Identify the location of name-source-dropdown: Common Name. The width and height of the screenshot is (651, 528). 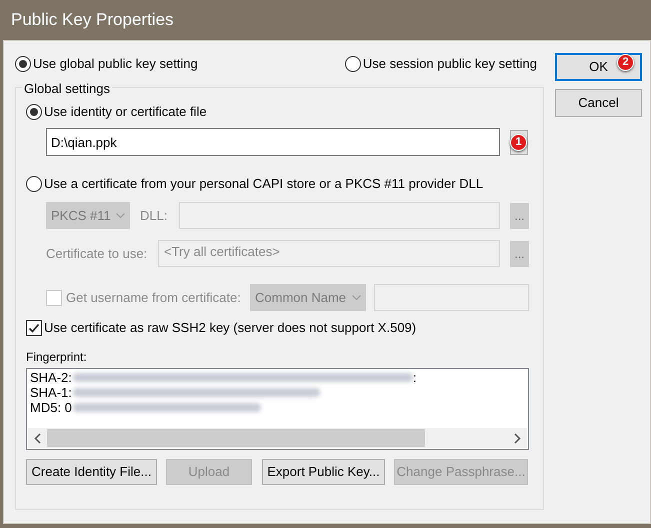
(308, 297).